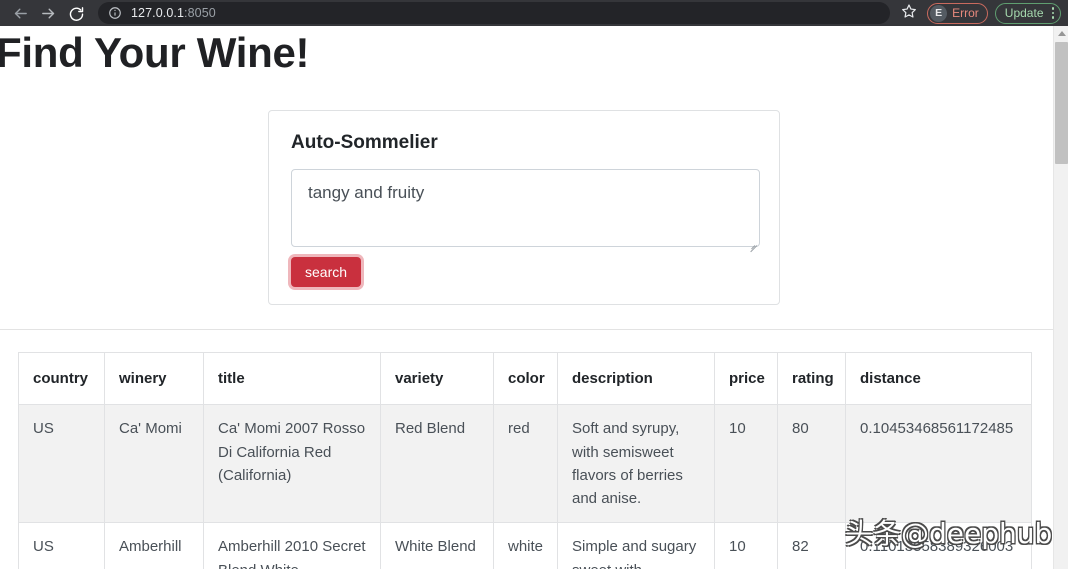  I want to click on reload-icon, so click(76, 13).